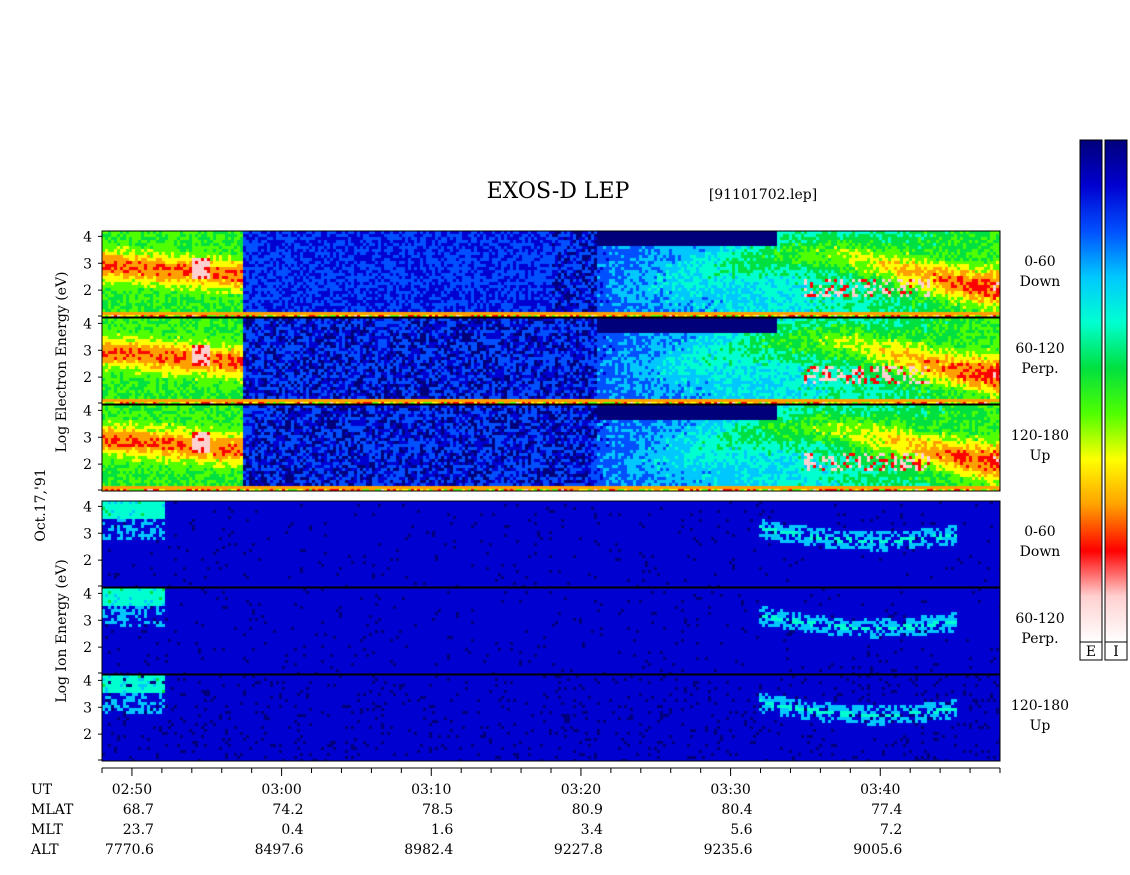 The height and width of the screenshot is (875, 1130). Describe the element at coordinates (741, 830) in the screenshot. I see `ephemeris-value: 5.6` at that location.